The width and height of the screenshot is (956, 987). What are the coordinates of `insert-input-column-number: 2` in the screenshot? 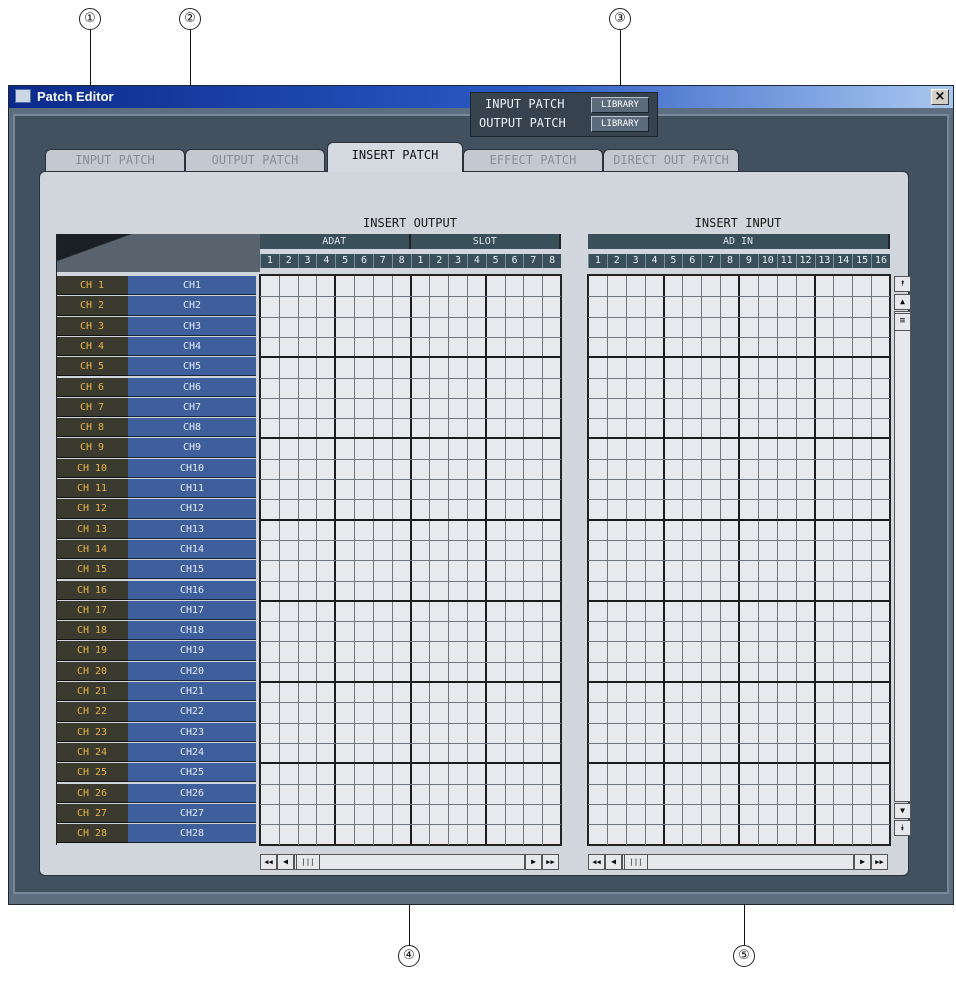 It's located at (616, 261).